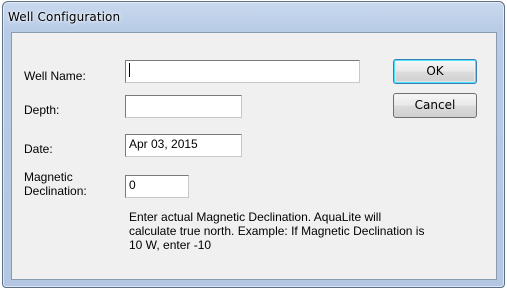 Image resolution: width=507 pixels, height=291 pixels. Describe the element at coordinates (38, 149) in the screenshot. I see `date-label: Date:` at that location.